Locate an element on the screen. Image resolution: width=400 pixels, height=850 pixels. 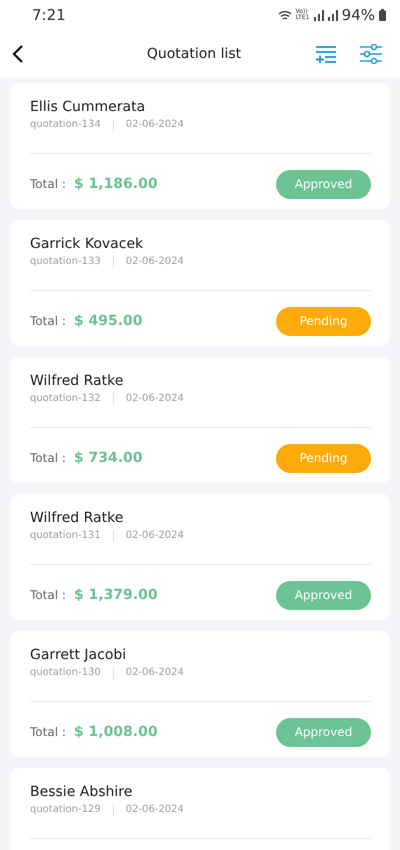
battery-percent: 94% is located at coordinates (358, 15).